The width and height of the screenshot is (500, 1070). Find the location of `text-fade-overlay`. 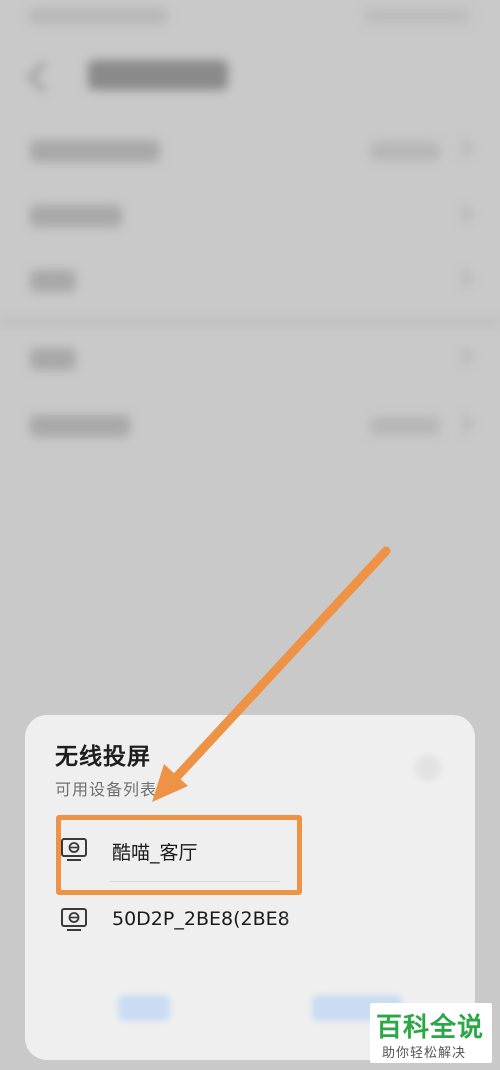

text-fade-overlay is located at coordinates (317, 919).